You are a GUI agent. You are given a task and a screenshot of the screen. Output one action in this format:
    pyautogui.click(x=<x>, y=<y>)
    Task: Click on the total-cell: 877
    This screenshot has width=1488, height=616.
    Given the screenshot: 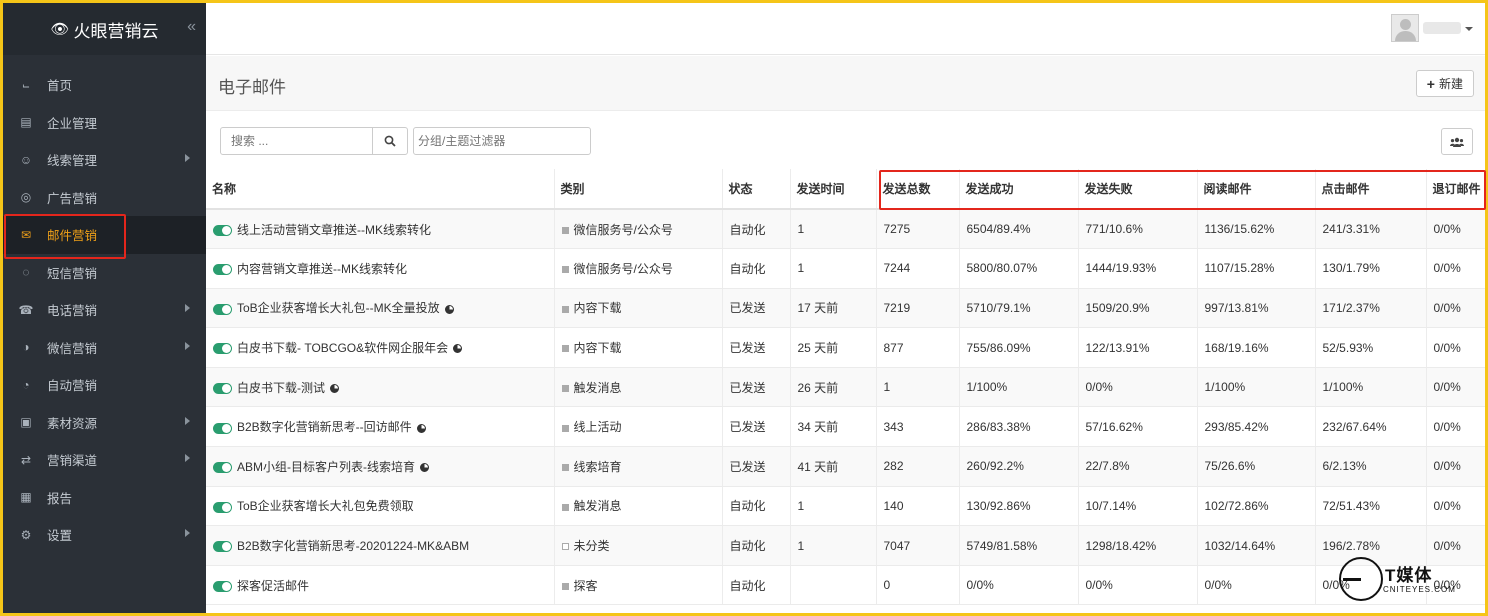 What is the action you would take?
    pyautogui.click(x=918, y=347)
    